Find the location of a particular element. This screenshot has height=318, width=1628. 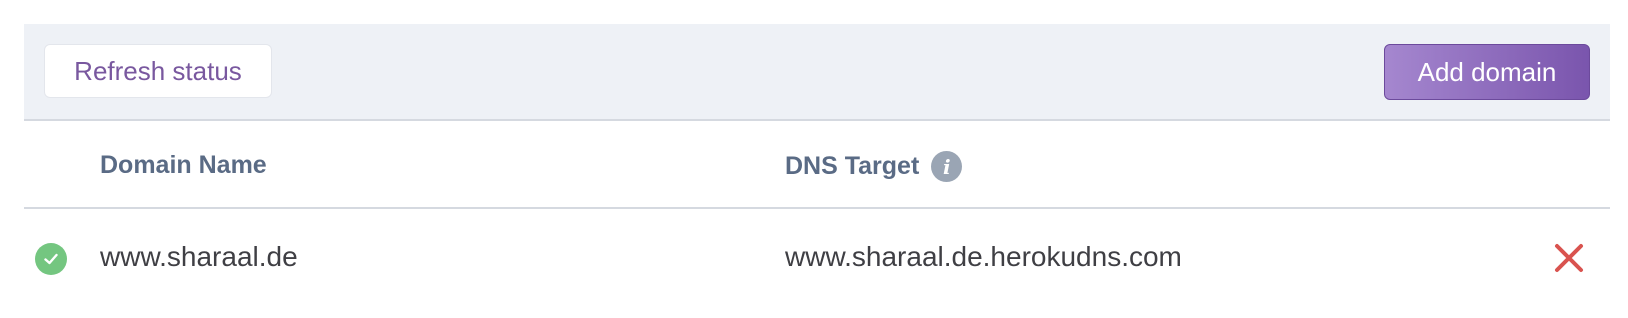

domain-name-column-header: Domain Name is located at coordinates (183, 165).